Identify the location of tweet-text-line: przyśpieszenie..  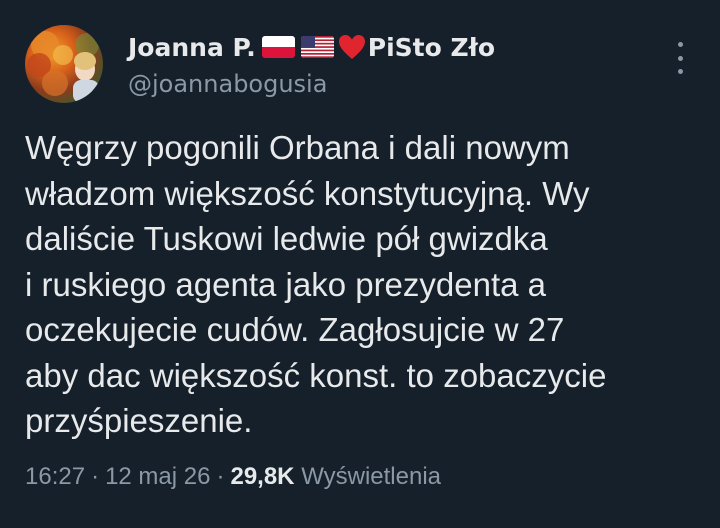
(139, 420).